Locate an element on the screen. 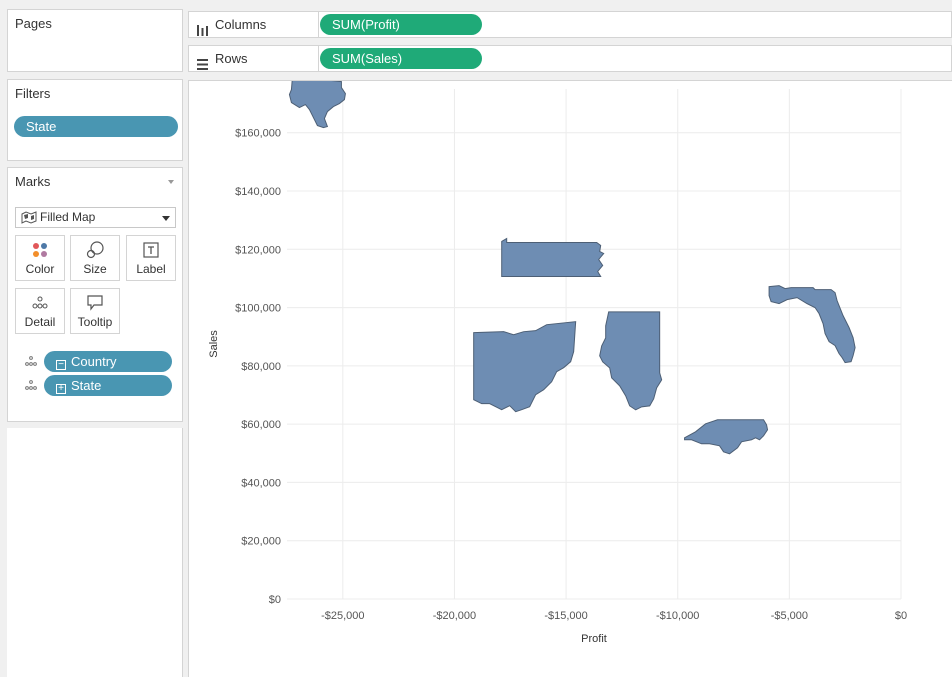  filters-card: Filters State is located at coordinates (95, 120).